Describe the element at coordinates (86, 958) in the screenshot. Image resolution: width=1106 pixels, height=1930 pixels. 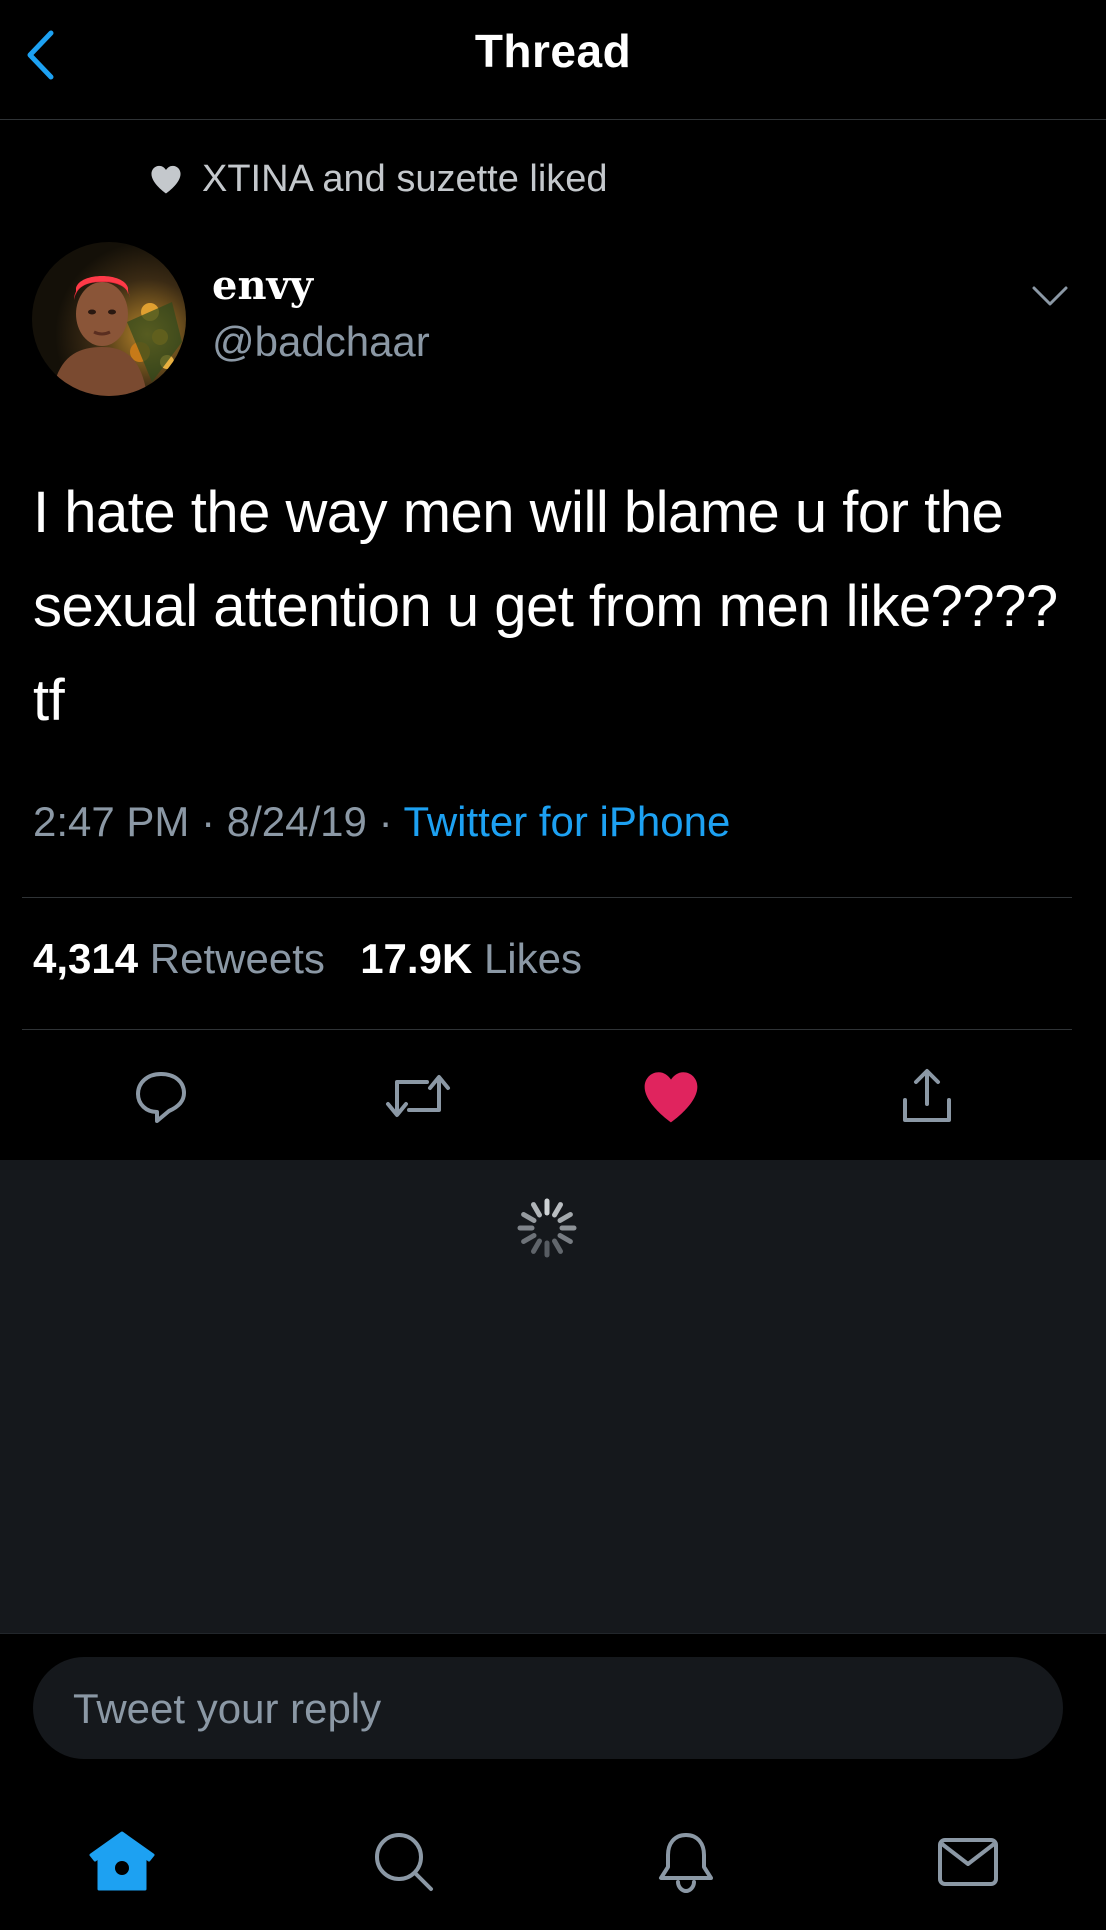
I see `retweets-count: 4,314` at that location.